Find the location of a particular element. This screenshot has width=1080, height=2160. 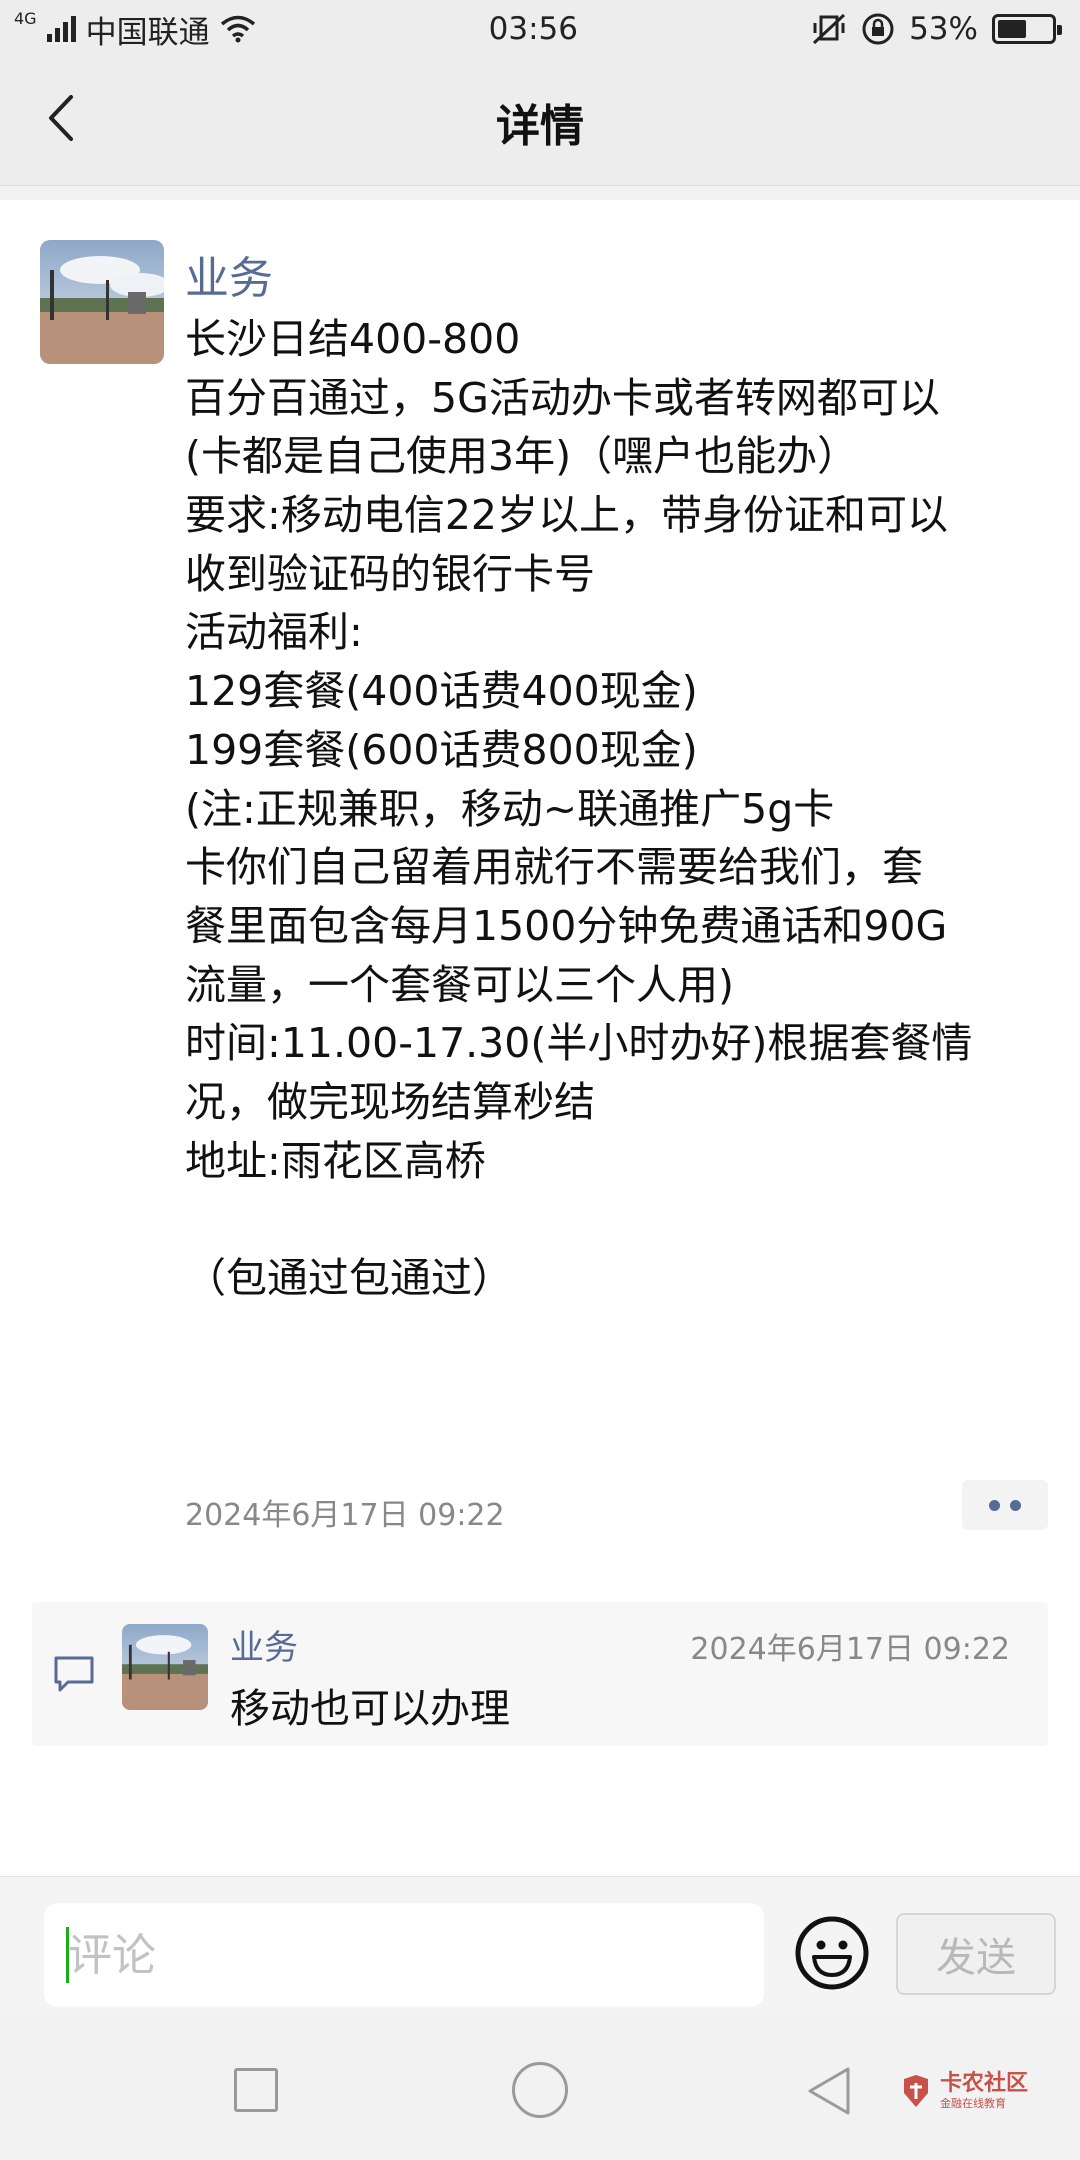

comment-text: 移动也可以办理 is located at coordinates (370, 1705).